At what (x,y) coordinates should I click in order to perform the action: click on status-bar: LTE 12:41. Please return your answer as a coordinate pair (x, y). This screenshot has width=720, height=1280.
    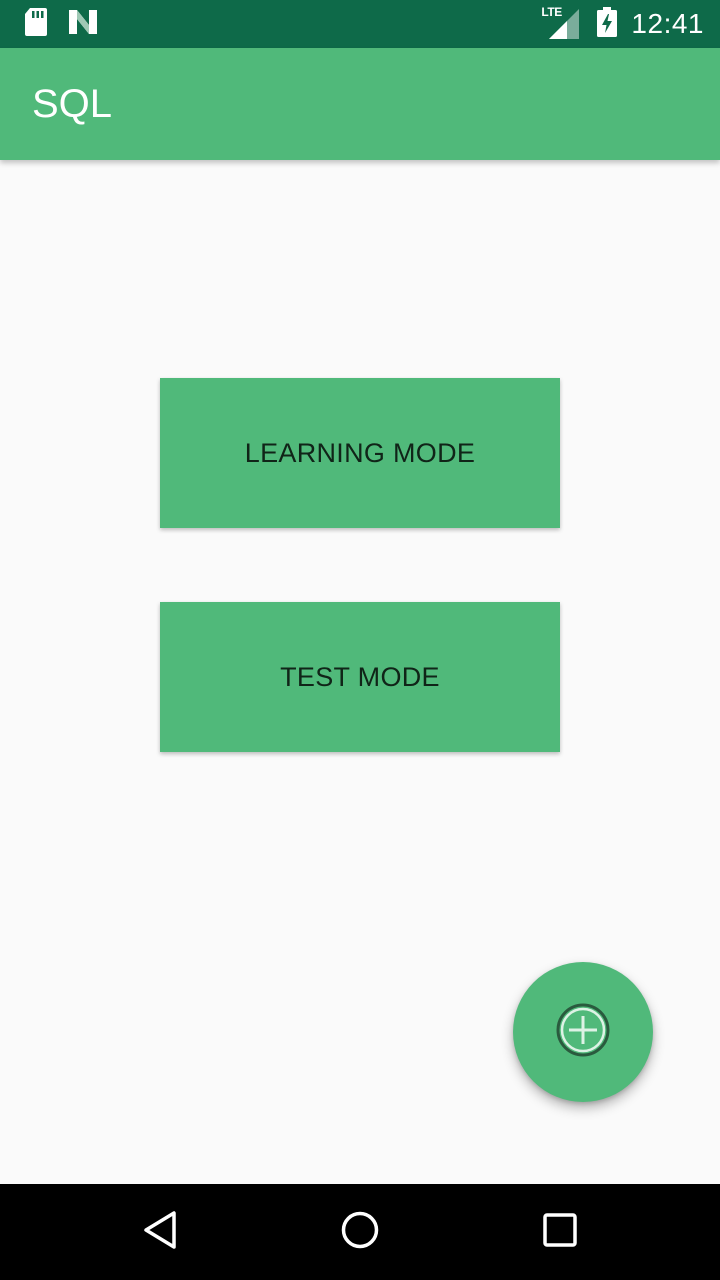
    Looking at the image, I should click on (360, 24).